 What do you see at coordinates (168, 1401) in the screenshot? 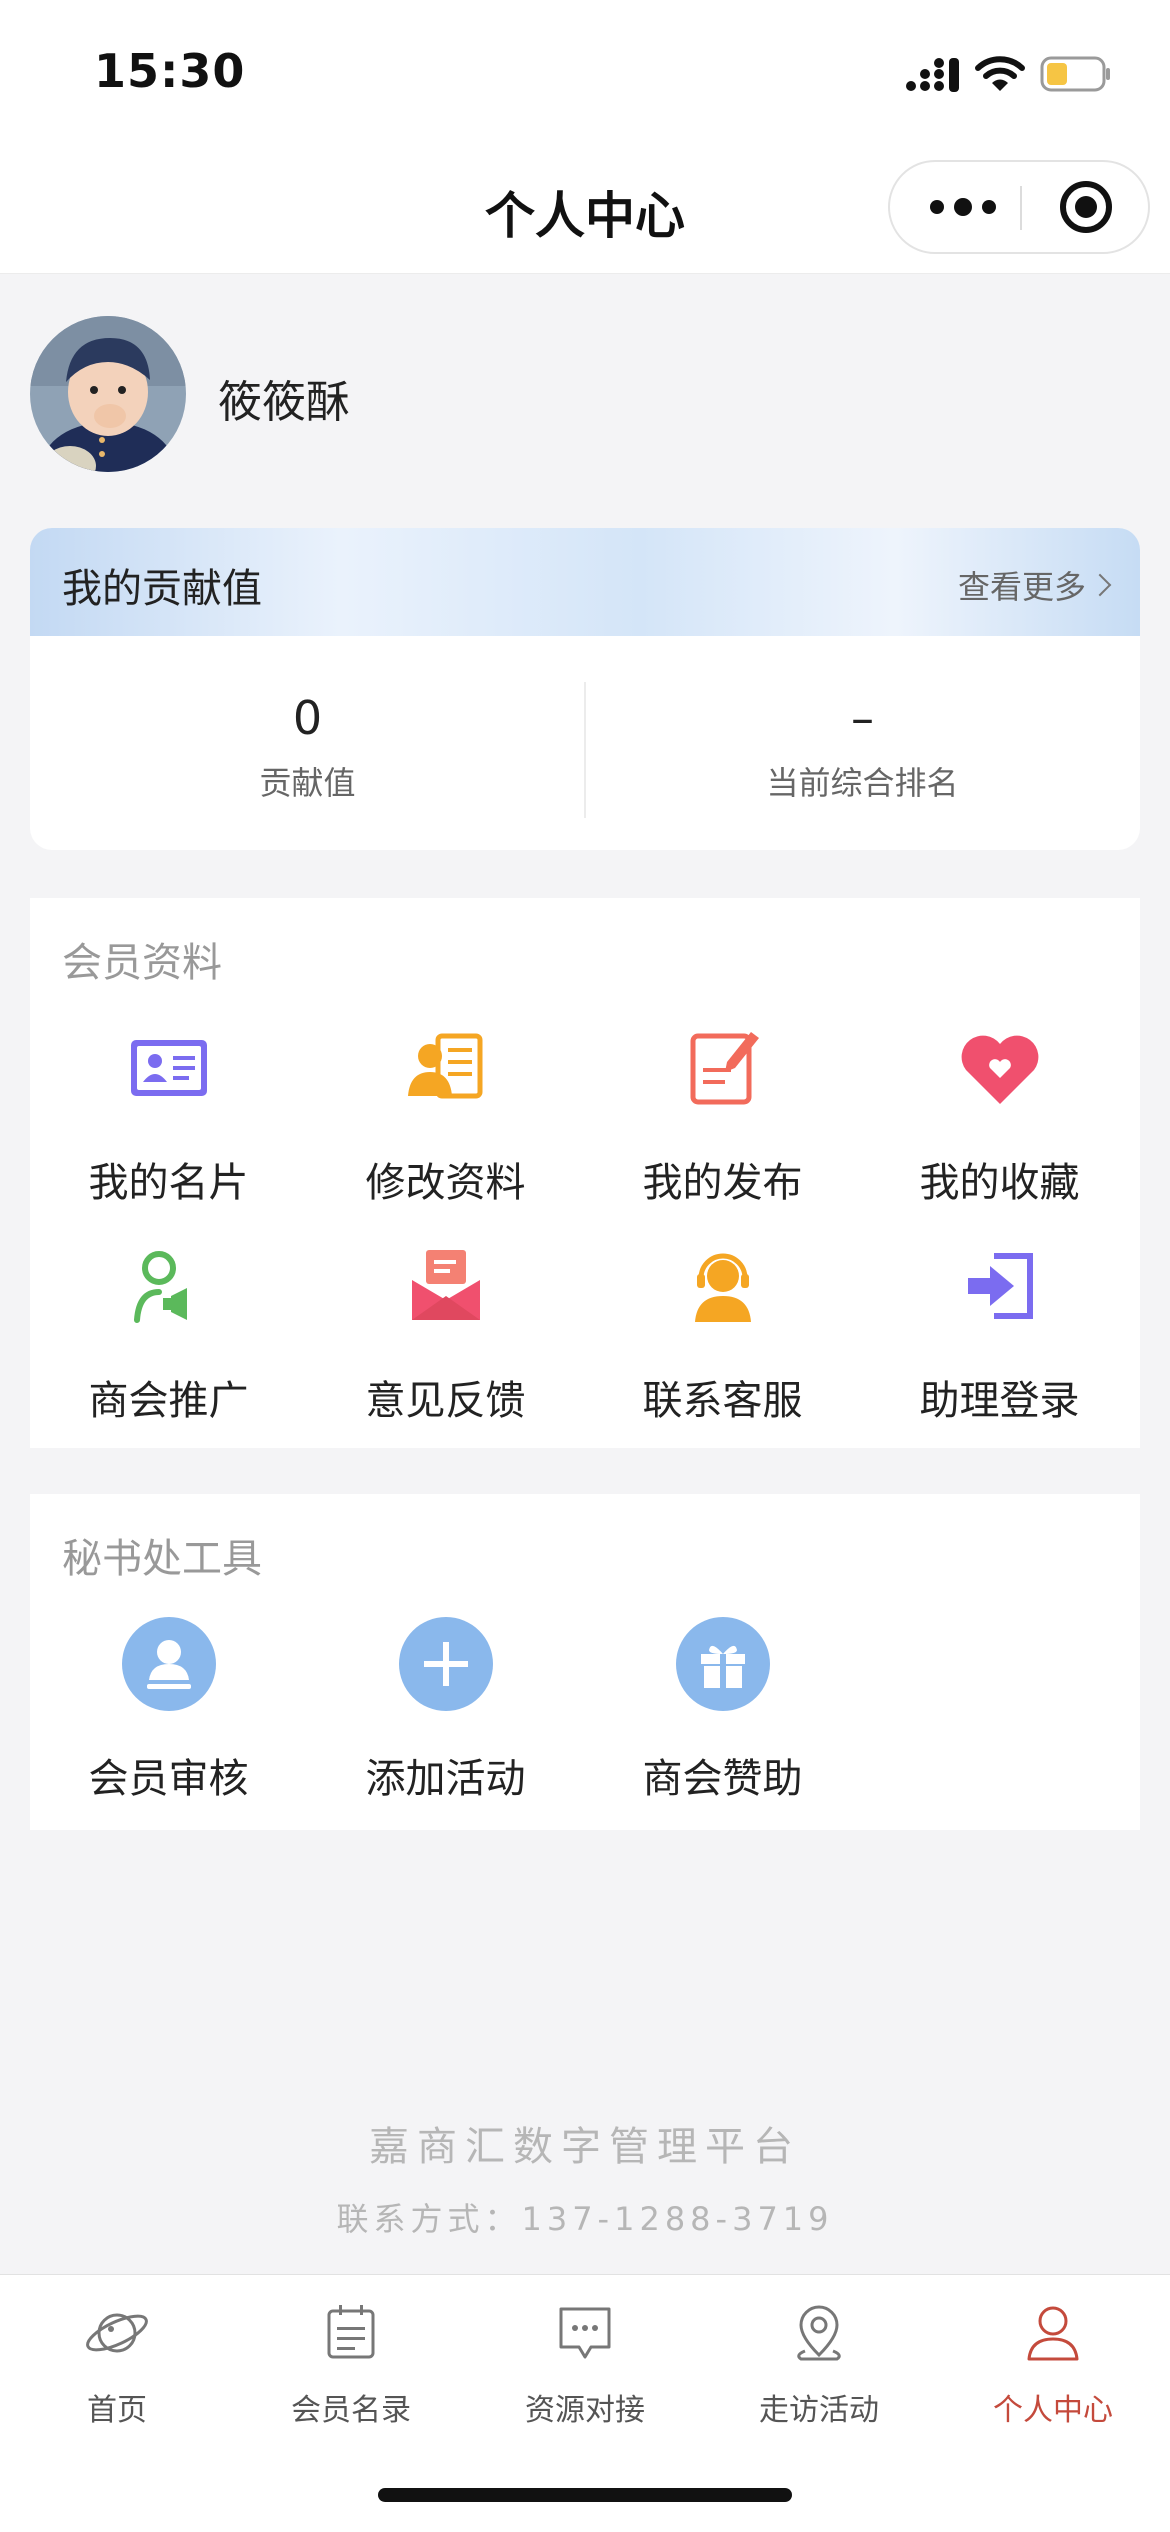
I see `chamber-promotion-label: 商会推广` at bounding box center [168, 1401].